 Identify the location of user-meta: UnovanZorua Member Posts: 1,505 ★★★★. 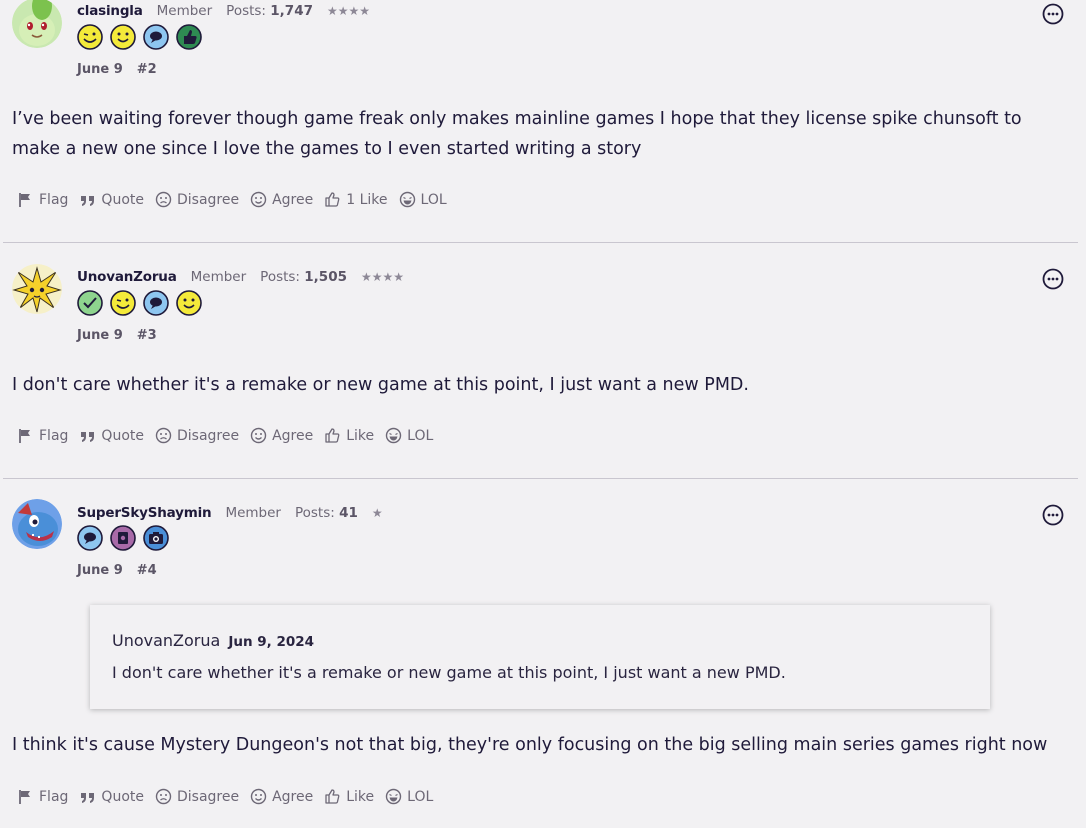
(240, 277).